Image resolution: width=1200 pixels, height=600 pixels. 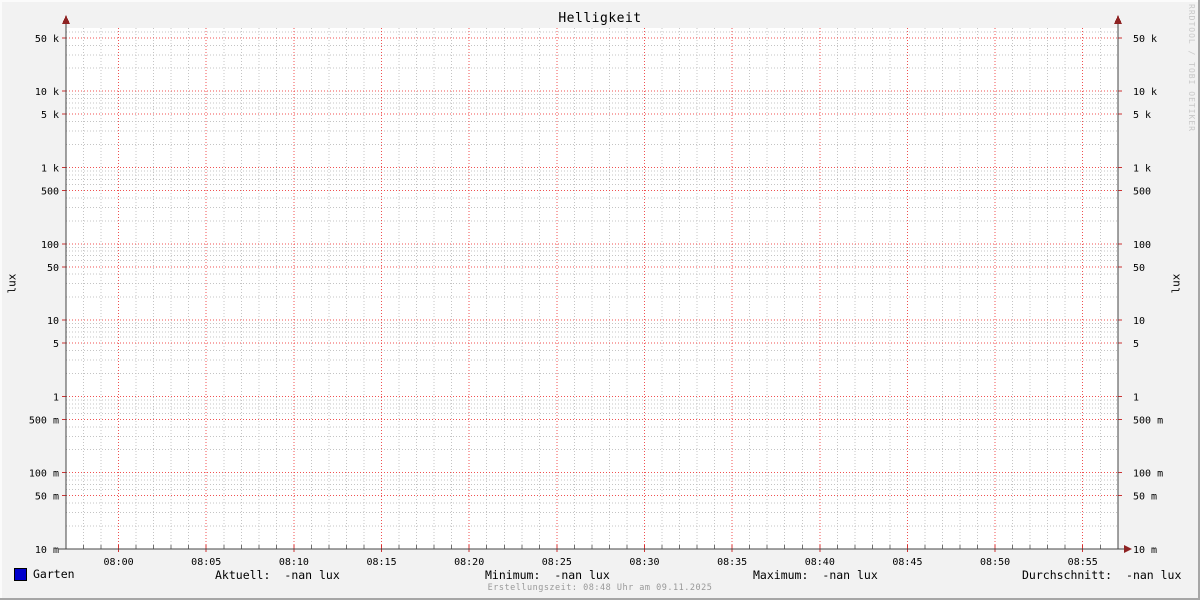 I want to click on y-axis-label-left: lux, so click(x=12, y=283).